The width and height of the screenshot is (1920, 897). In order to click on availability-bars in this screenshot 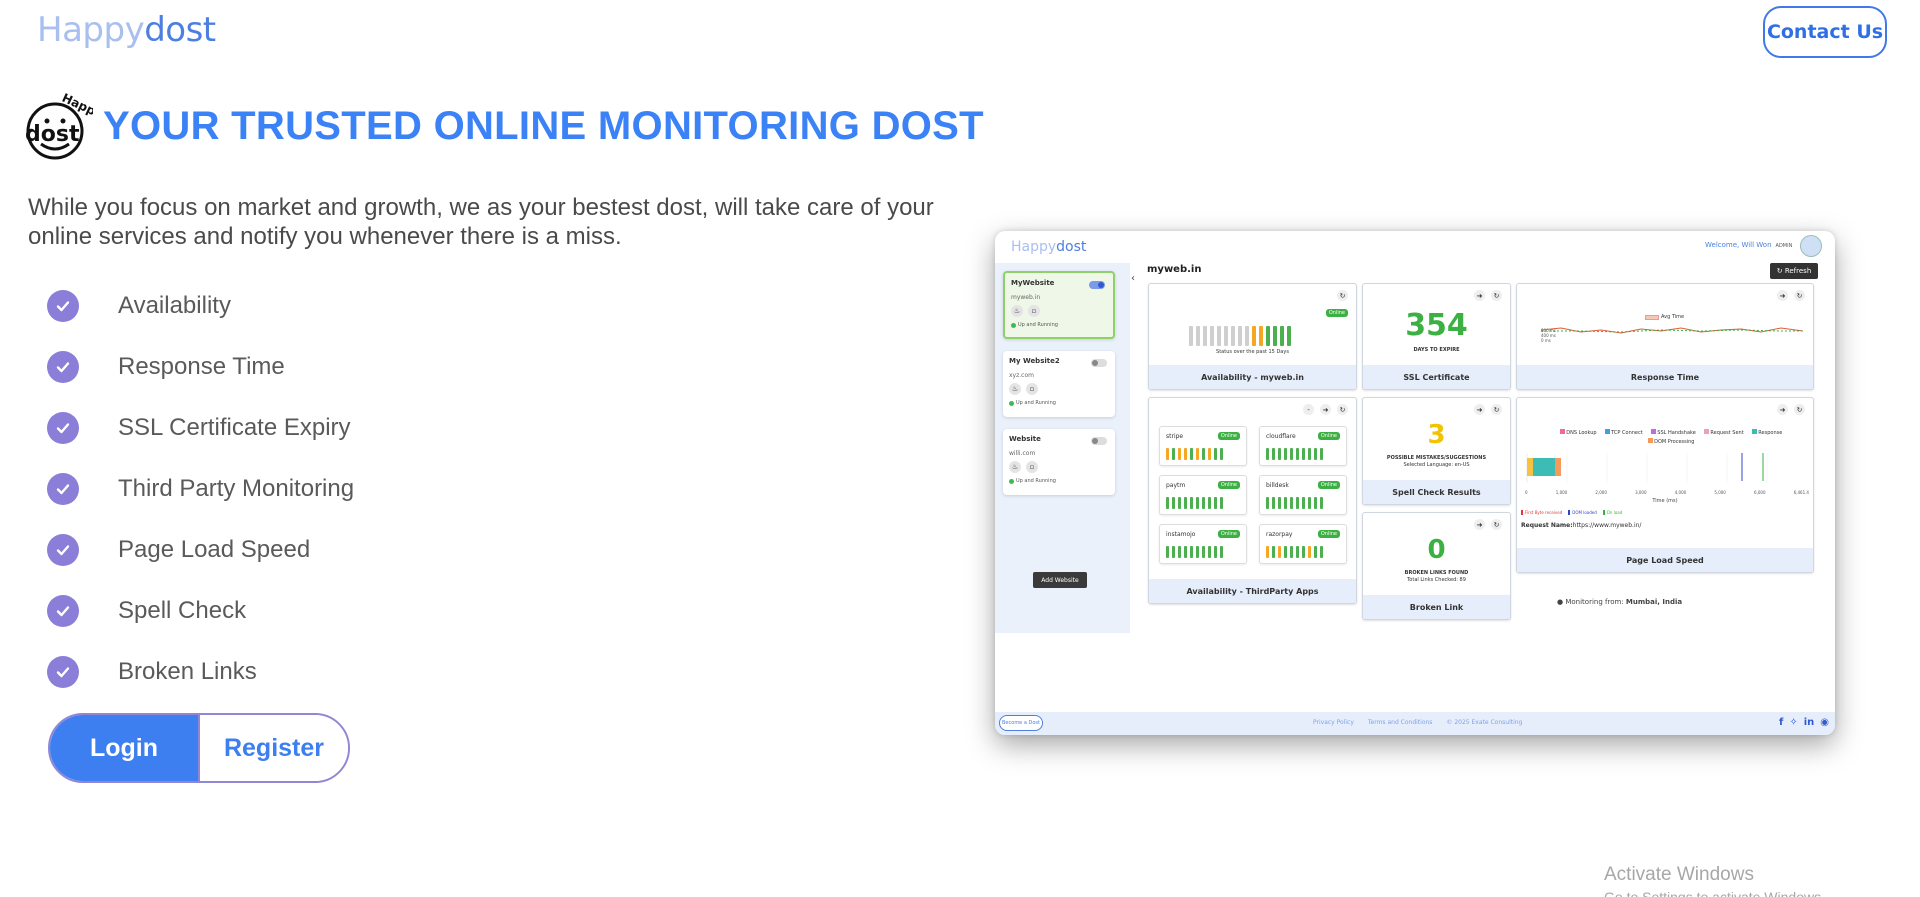, I will do `click(1240, 336)`.